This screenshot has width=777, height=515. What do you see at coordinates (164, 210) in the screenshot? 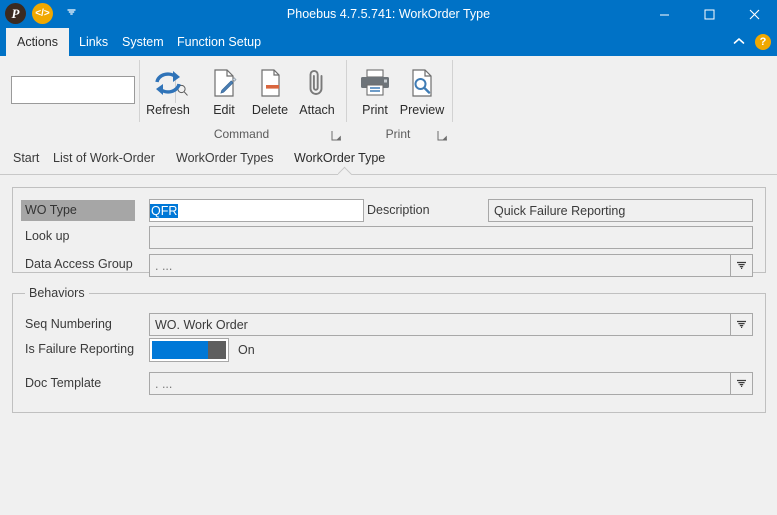
I see `wo-type-value: QFR` at bounding box center [164, 210].